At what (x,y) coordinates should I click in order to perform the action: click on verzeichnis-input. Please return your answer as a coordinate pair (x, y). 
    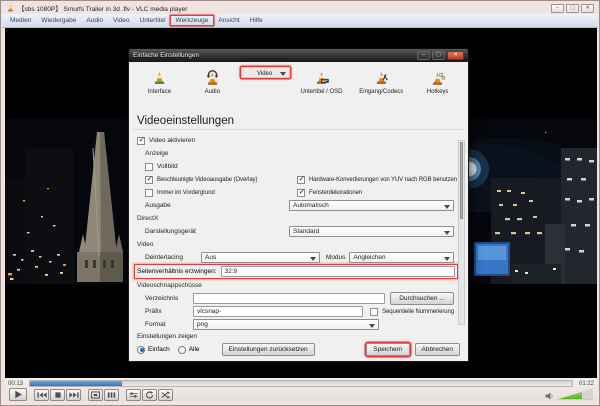
    Looking at the image, I should click on (289, 298).